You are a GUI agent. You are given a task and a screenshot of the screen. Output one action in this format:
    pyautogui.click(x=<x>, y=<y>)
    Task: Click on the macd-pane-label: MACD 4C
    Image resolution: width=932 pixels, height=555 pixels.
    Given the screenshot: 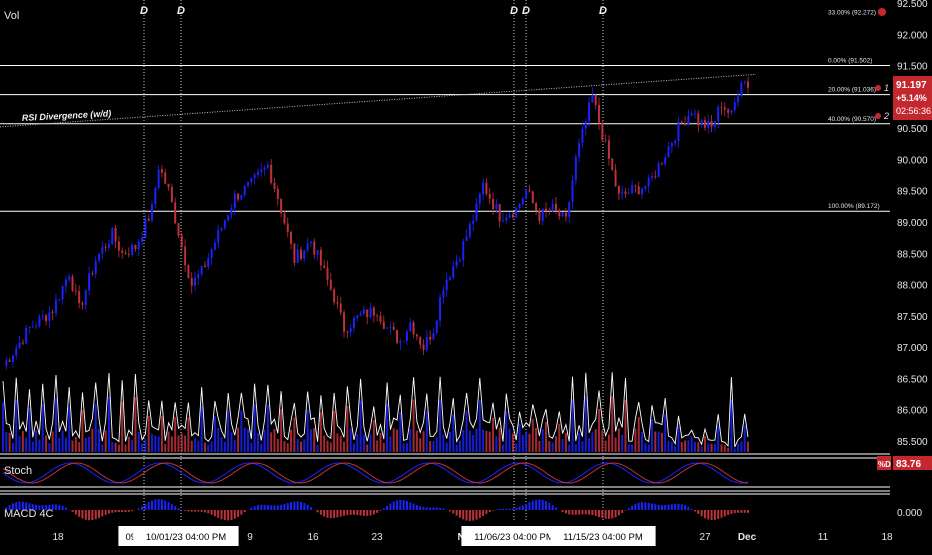 What is the action you would take?
    pyautogui.click(x=29, y=514)
    